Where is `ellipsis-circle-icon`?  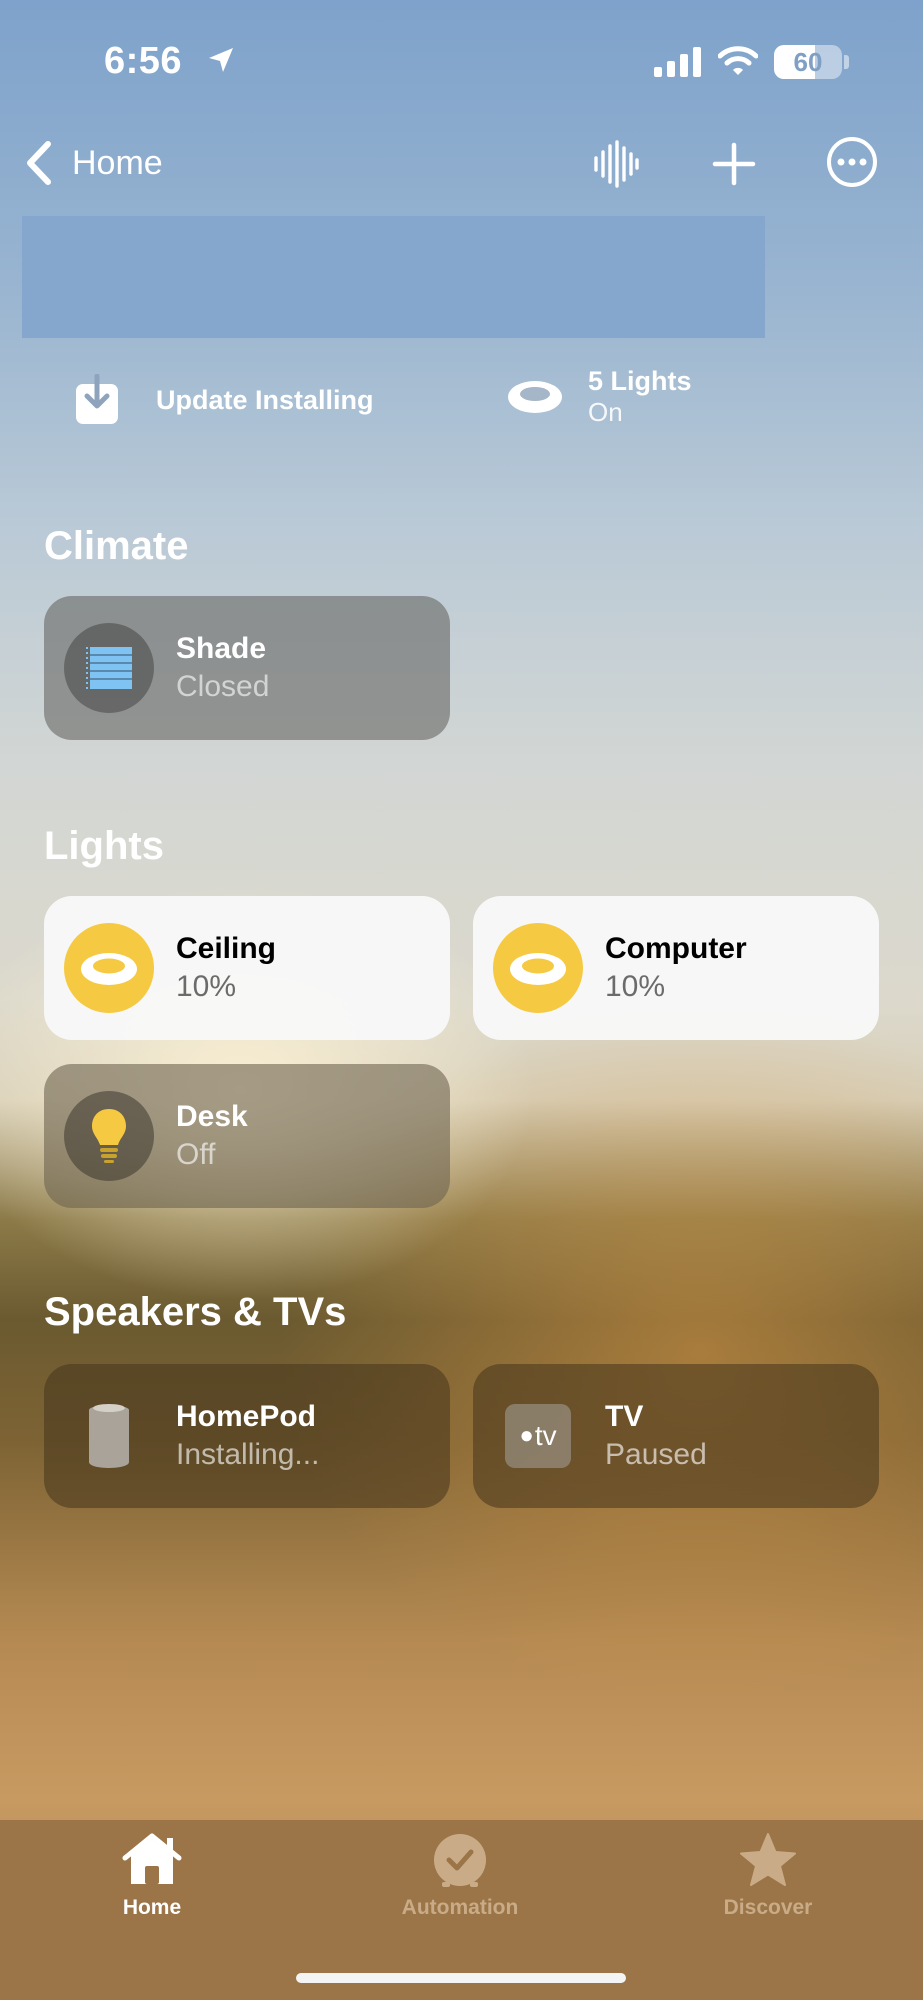
ellipsis-circle-icon is located at coordinates (852, 162).